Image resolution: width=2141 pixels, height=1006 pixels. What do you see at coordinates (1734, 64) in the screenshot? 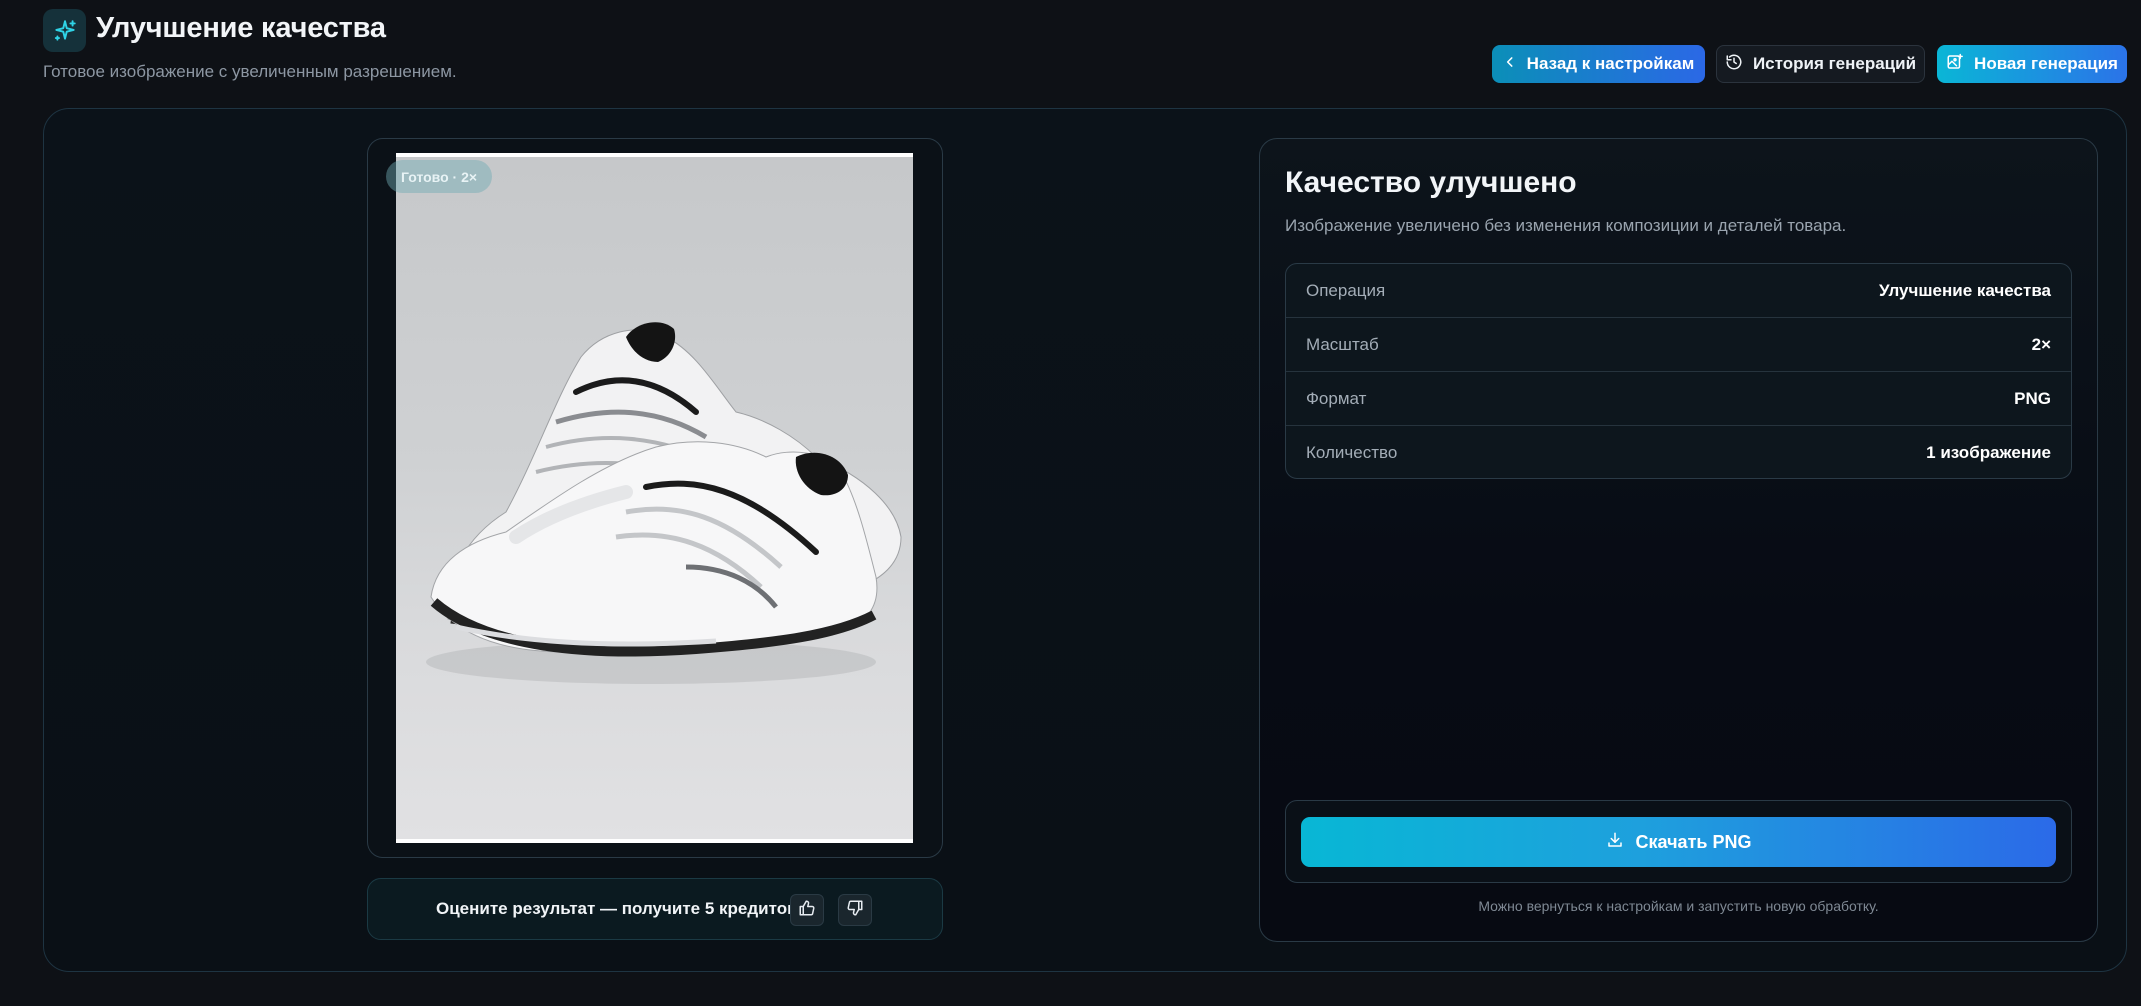
I see `history-icon` at bounding box center [1734, 64].